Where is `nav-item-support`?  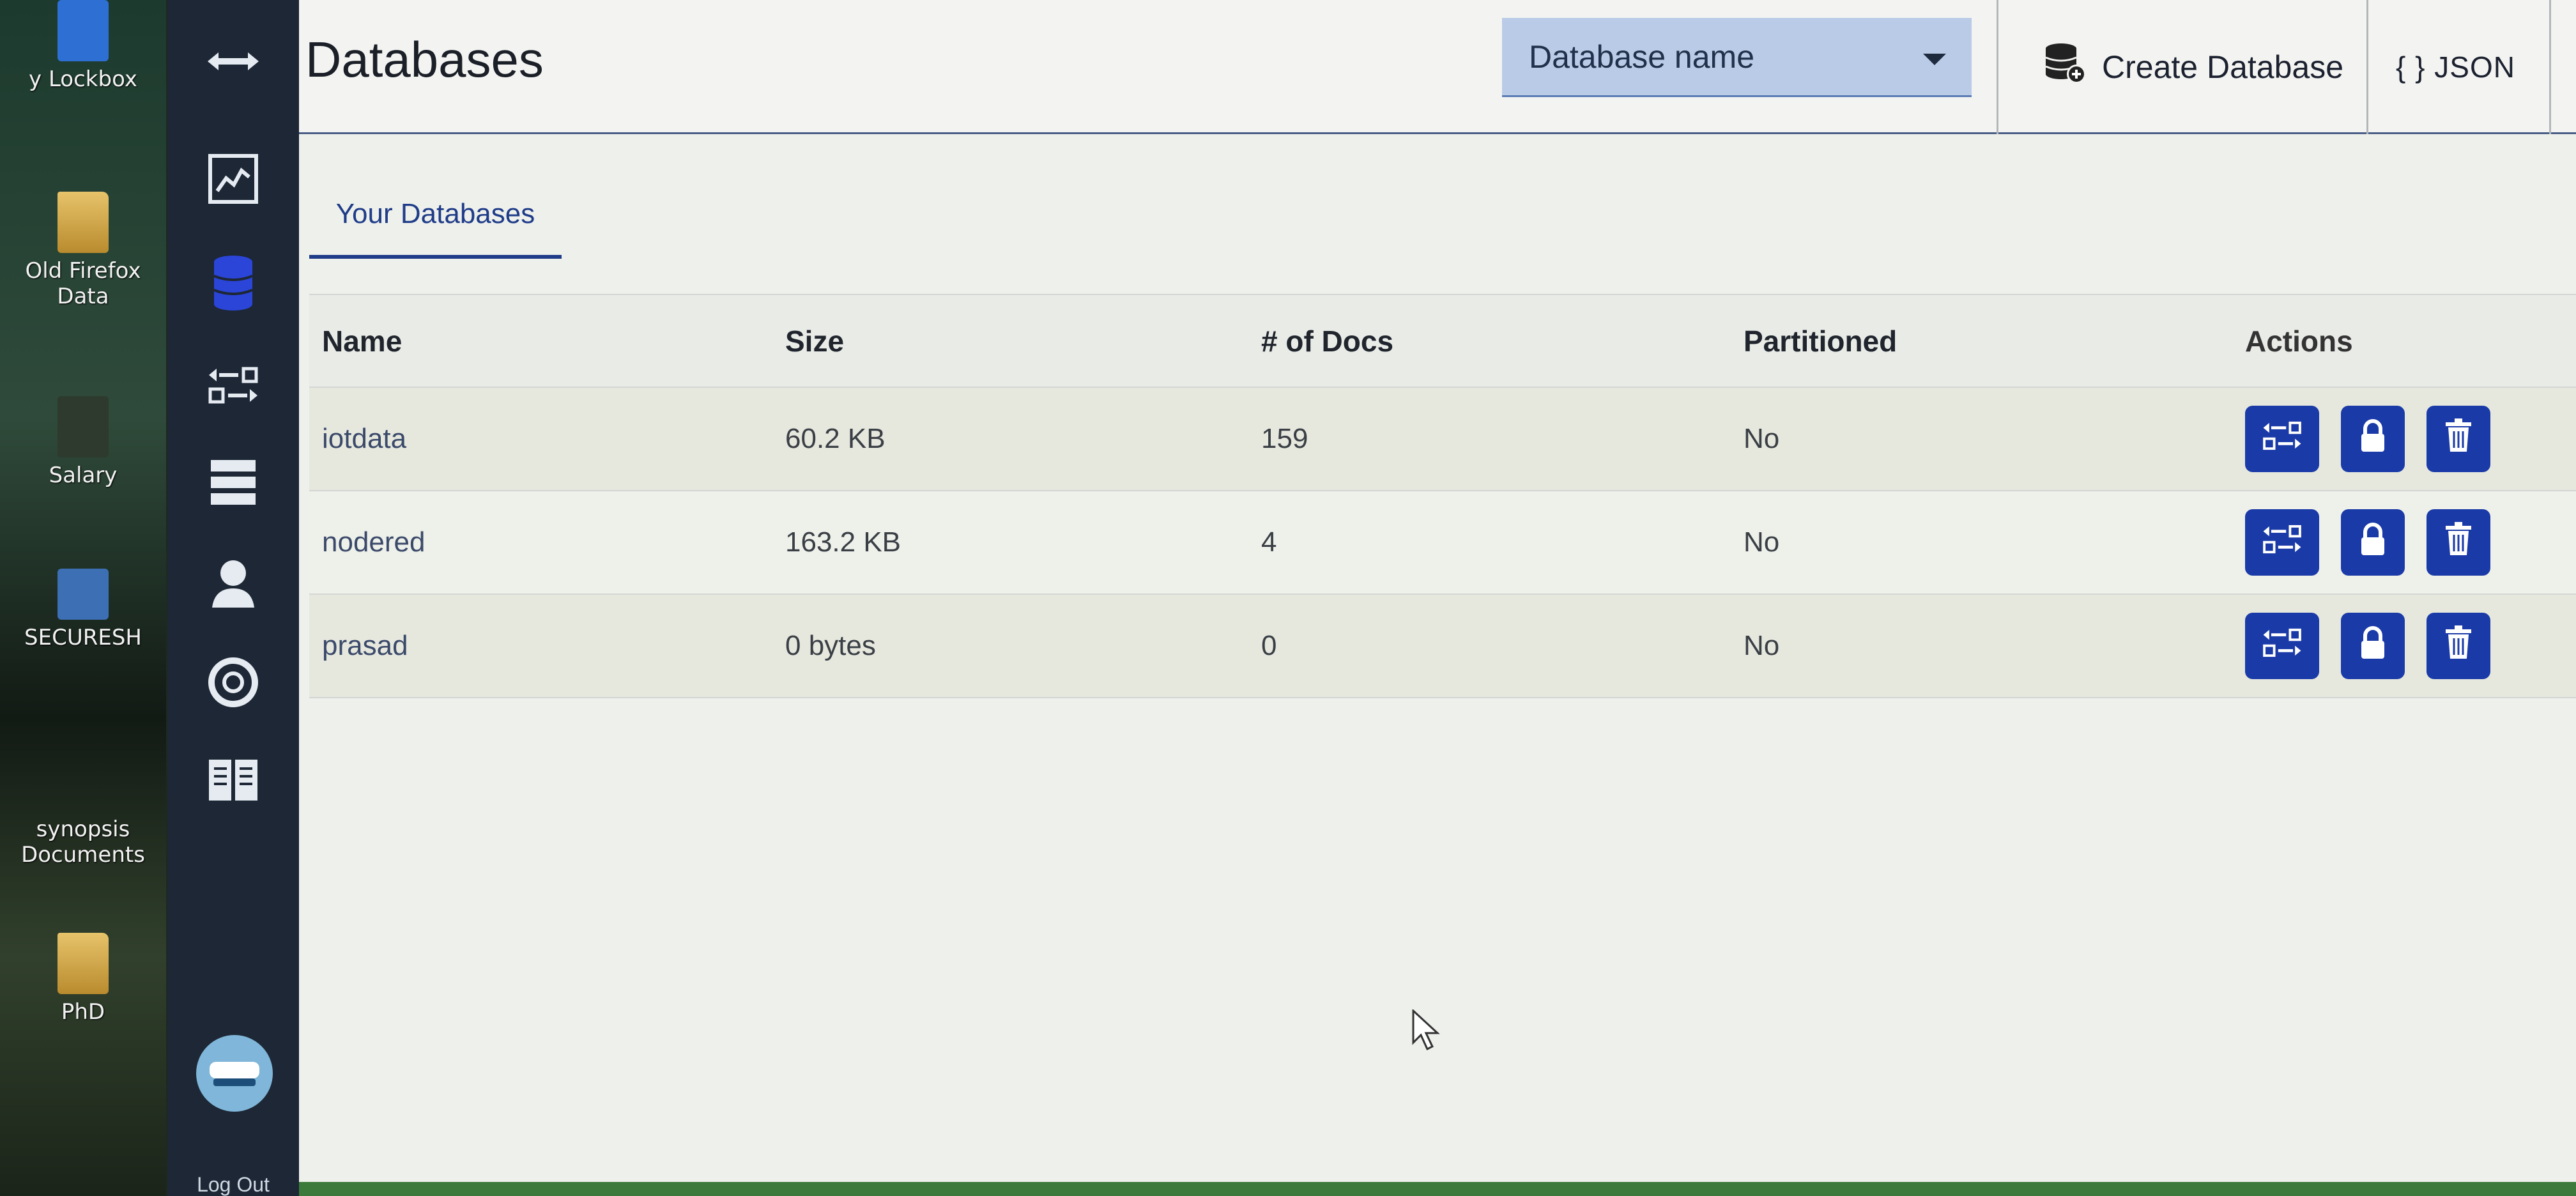
nav-item-support is located at coordinates (233, 683).